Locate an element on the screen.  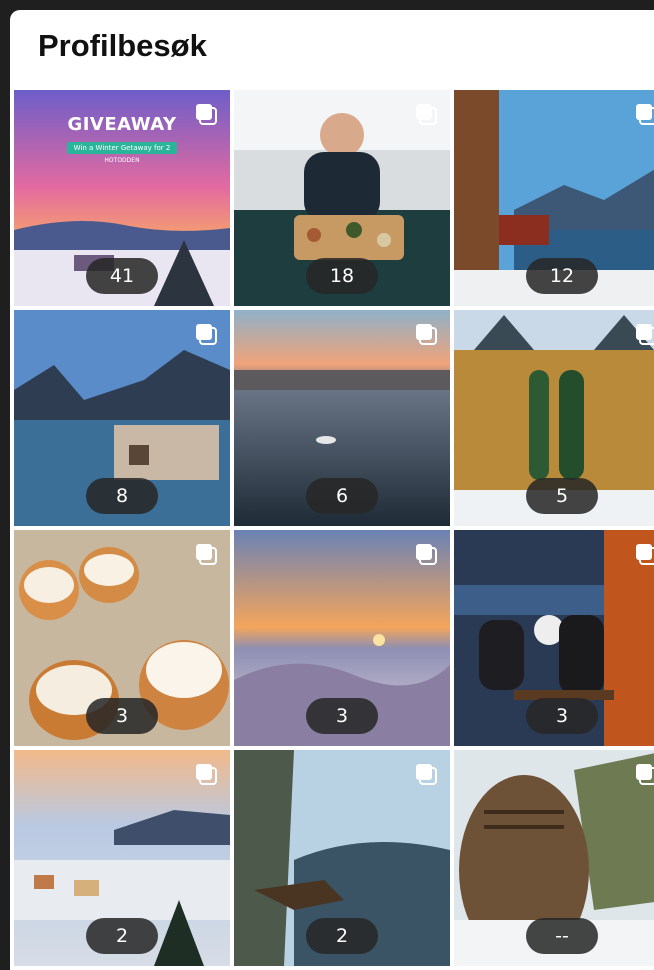
visit-count-badge: 18 is located at coordinates (342, 276).